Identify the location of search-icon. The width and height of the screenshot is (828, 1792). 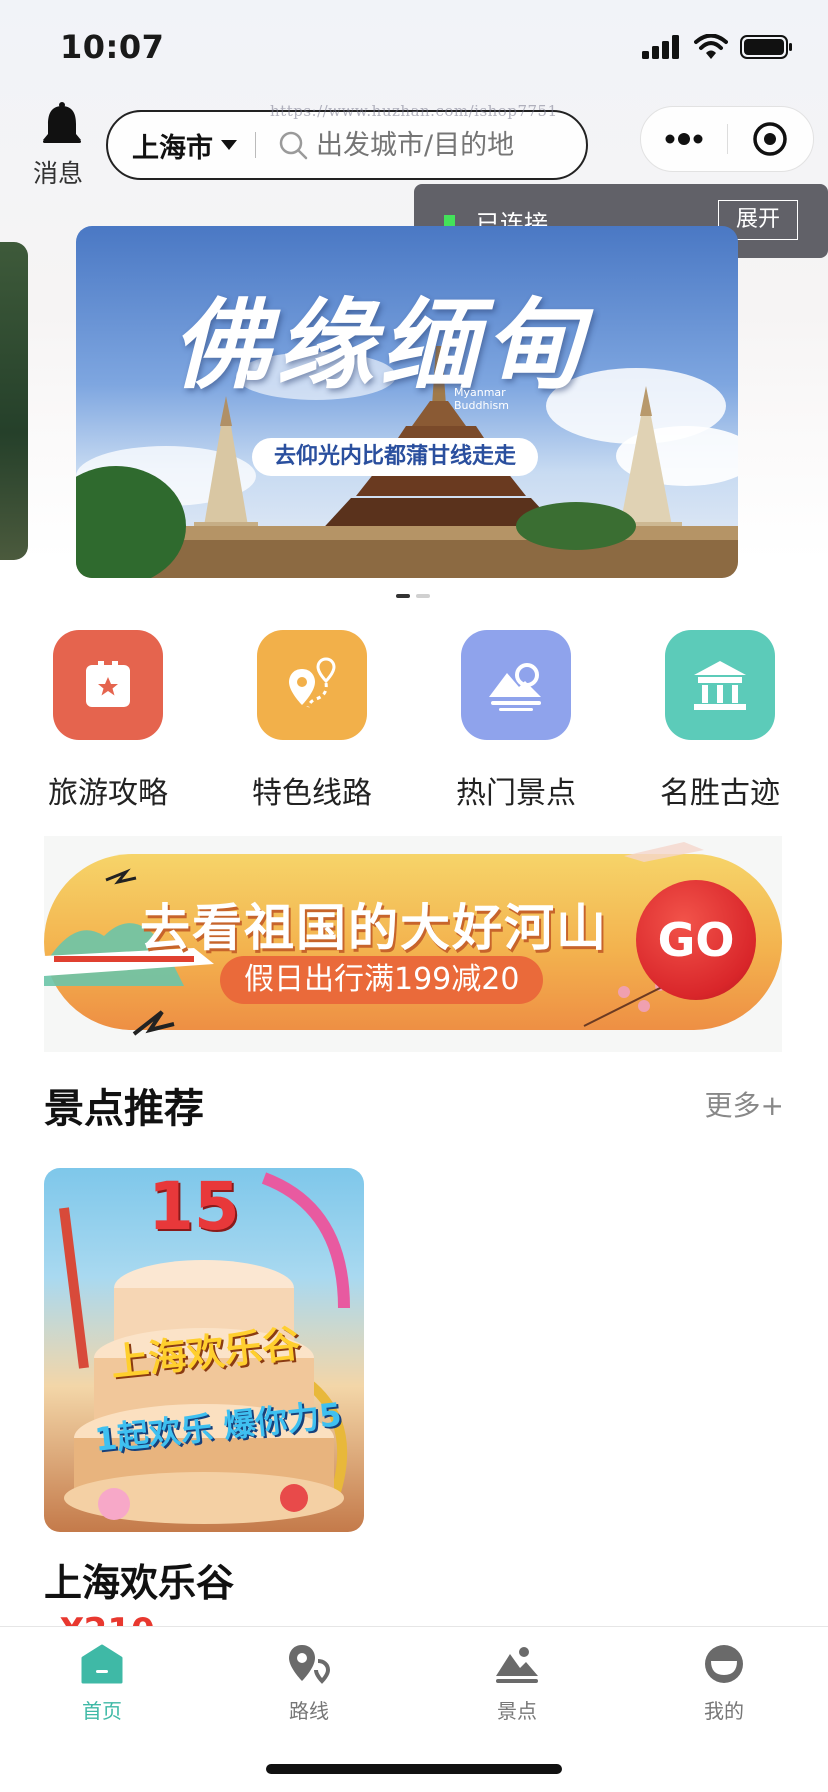
(293, 145).